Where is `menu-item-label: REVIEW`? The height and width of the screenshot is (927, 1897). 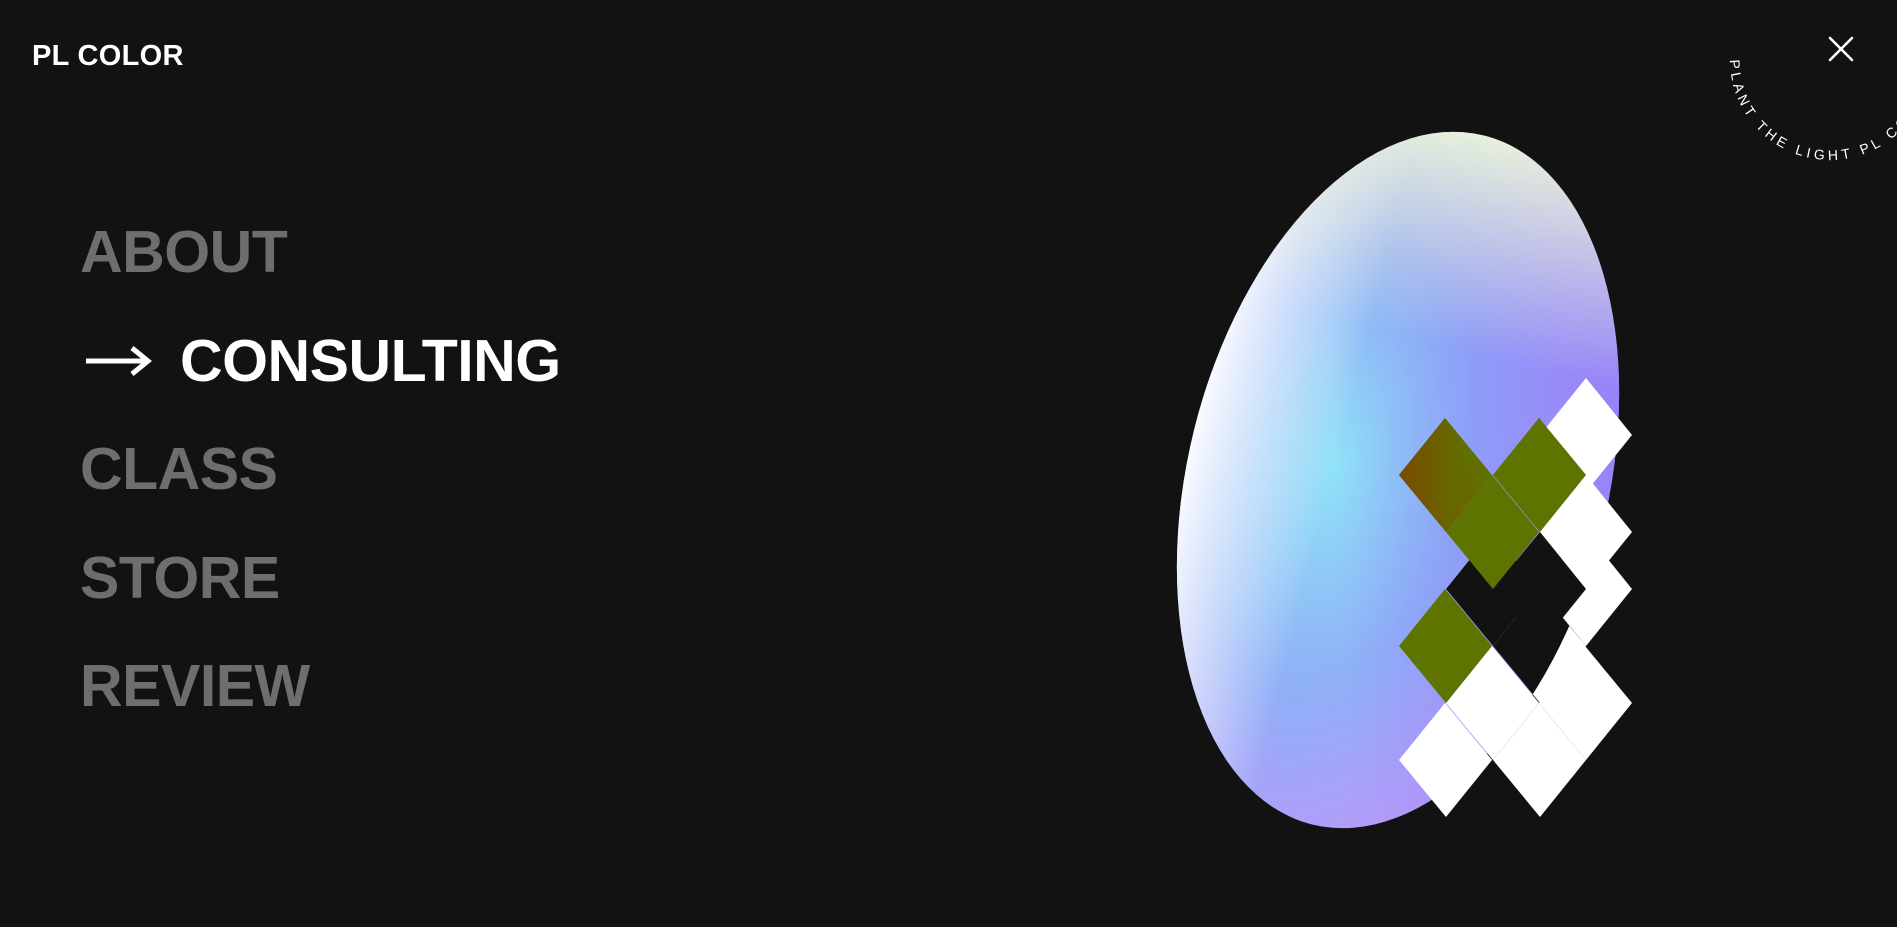 menu-item-label: REVIEW is located at coordinates (195, 686).